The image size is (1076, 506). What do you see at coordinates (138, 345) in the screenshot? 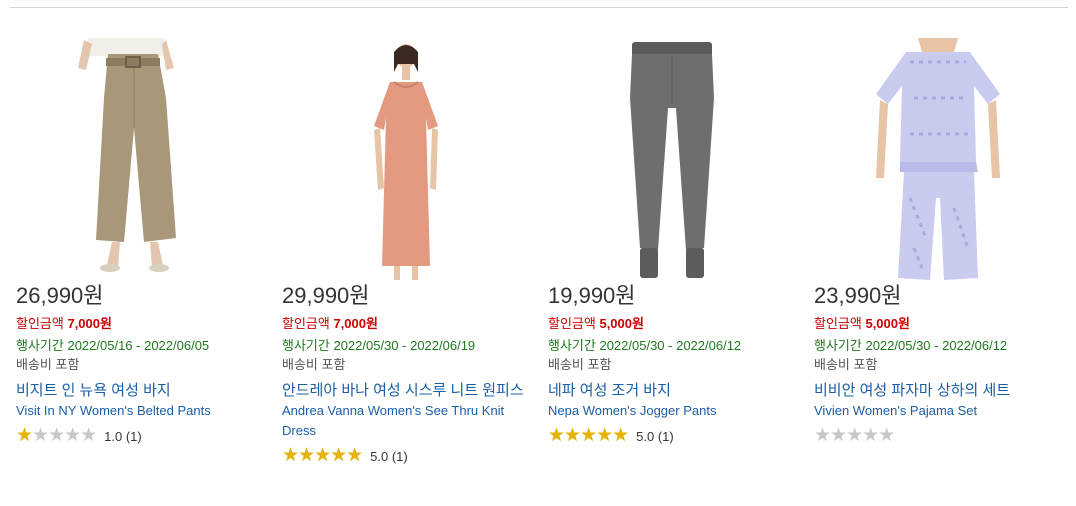
I see `promo-dates: 2022/05/16 - 2022/06/05` at bounding box center [138, 345].